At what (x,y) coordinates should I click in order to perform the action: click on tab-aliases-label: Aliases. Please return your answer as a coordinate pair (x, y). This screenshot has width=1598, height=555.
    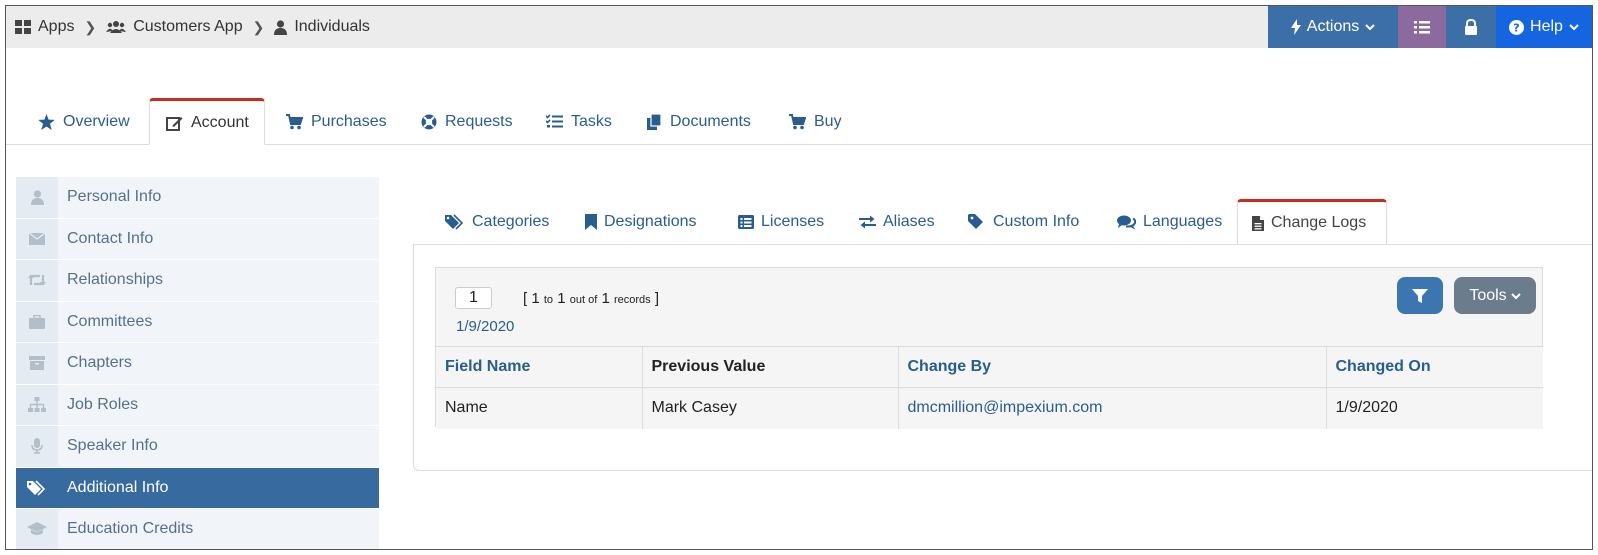
    Looking at the image, I should click on (909, 221).